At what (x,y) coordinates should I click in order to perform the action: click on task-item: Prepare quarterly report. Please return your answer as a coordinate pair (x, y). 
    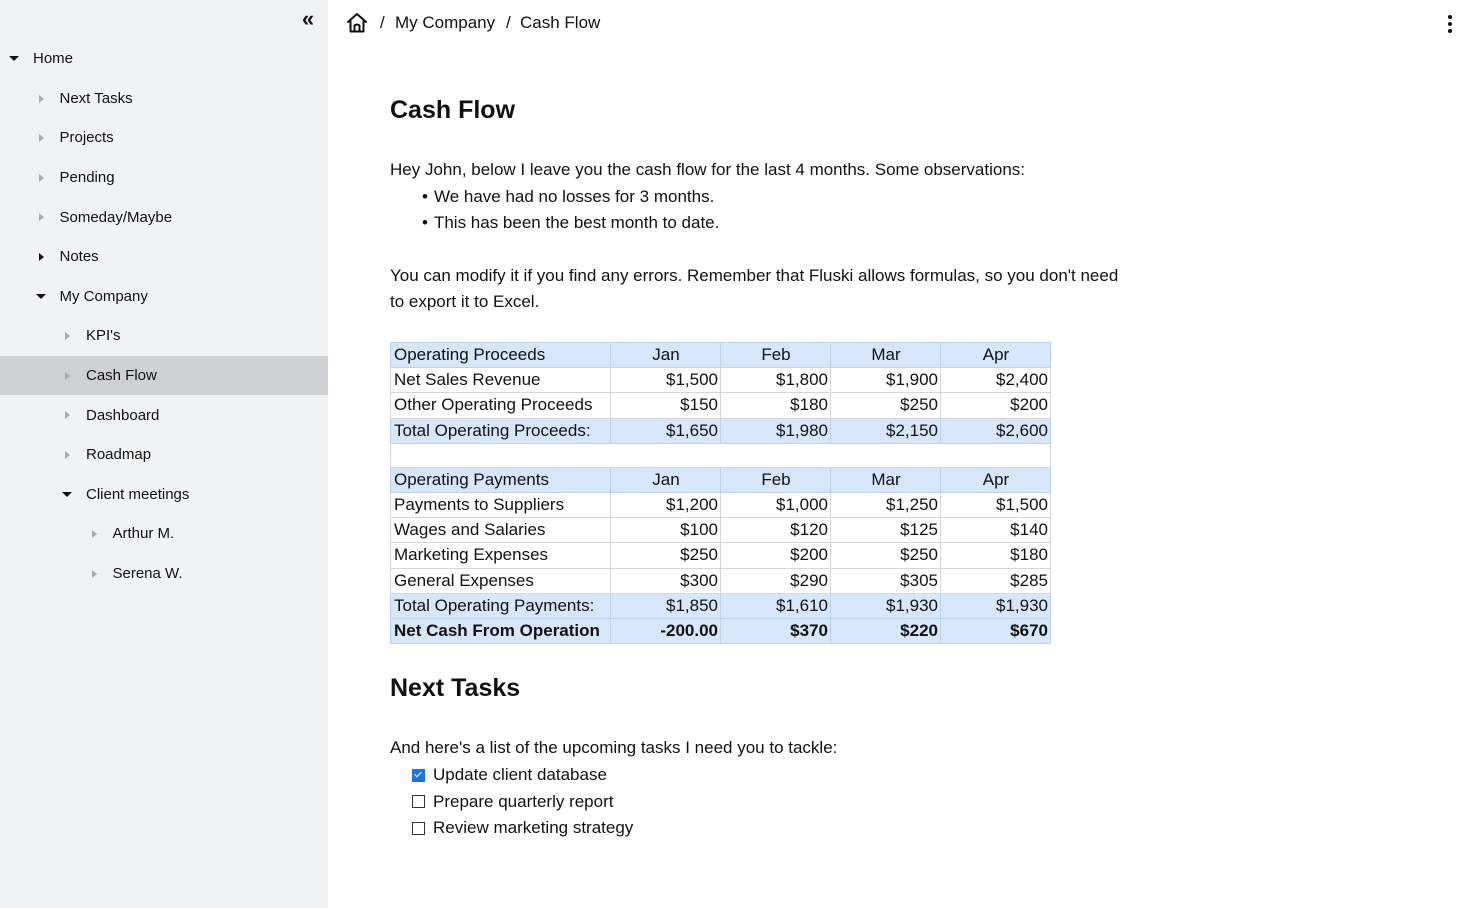
    Looking at the image, I should click on (512, 802).